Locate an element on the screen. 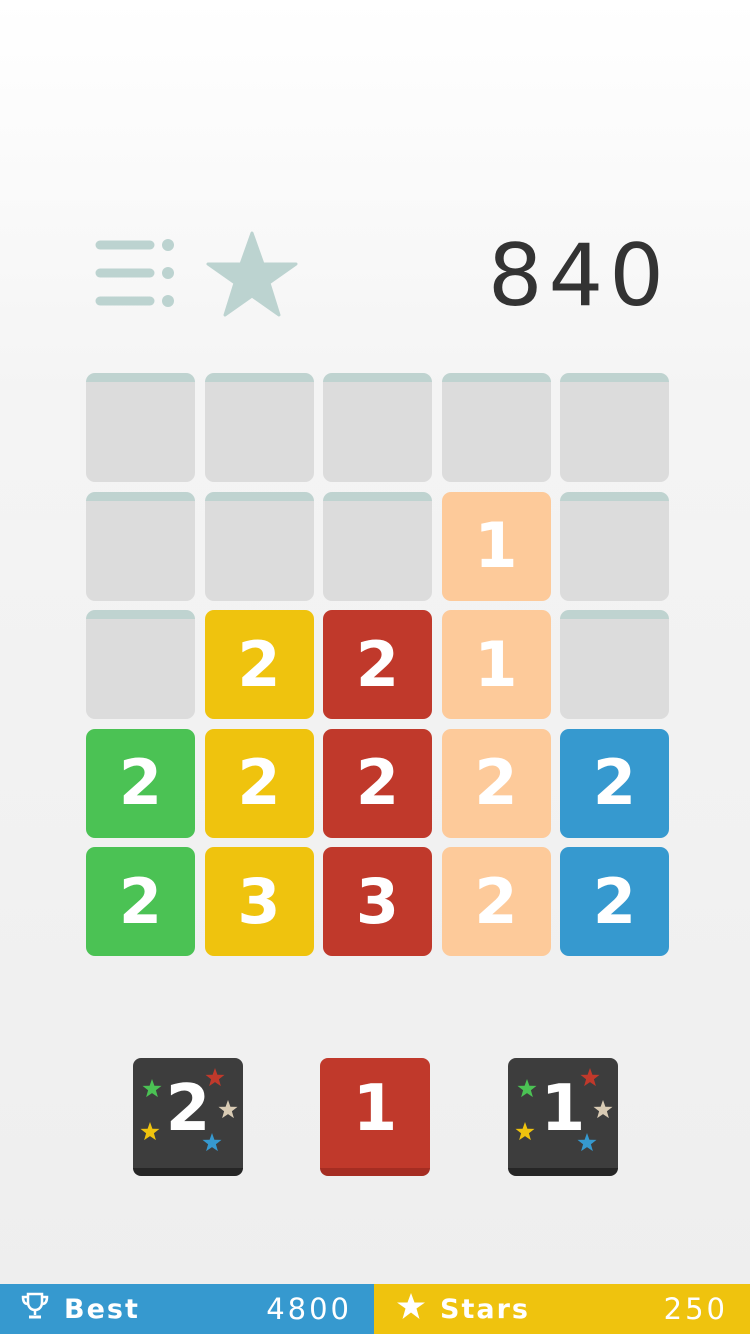 The image size is (750, 1334). menu-icon is located at coordinates (135, 273).